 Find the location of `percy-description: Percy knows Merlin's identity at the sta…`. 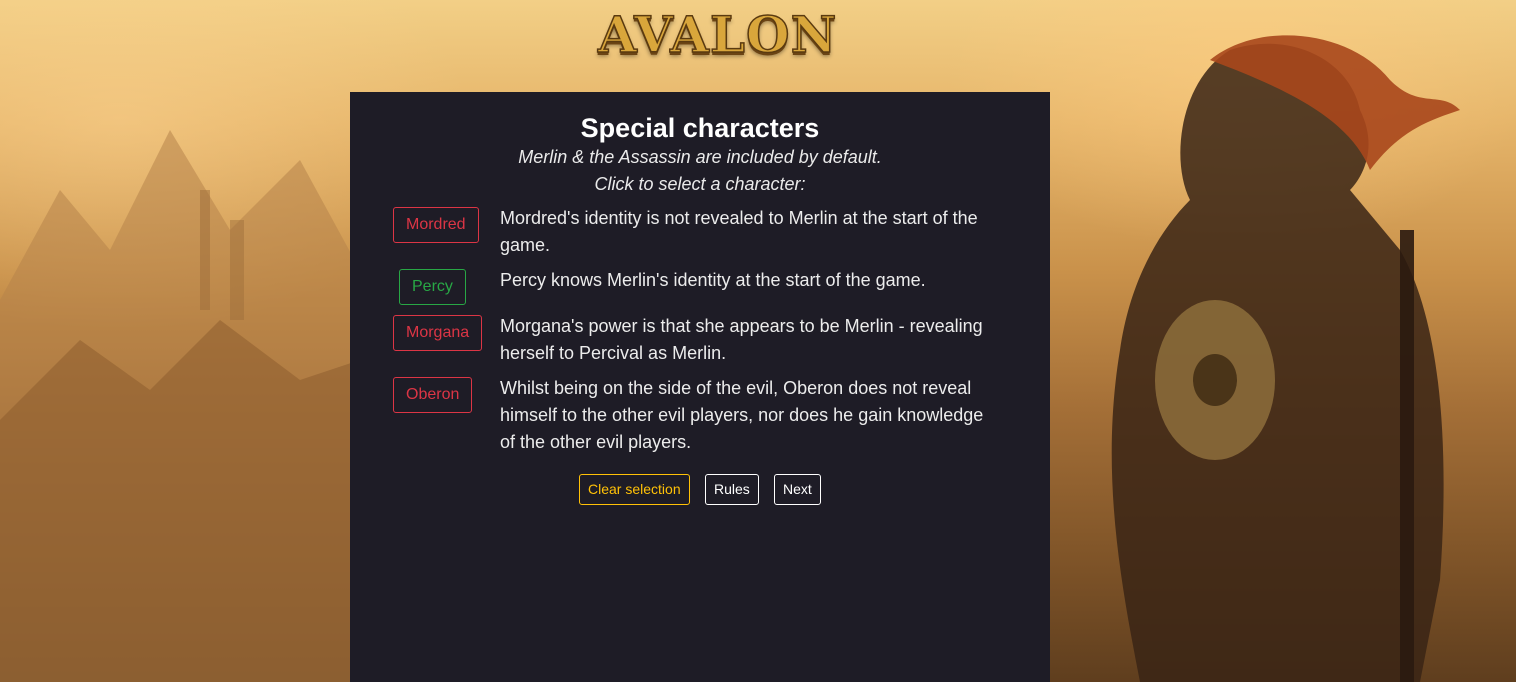

percy-description: Percy knows Merlin's identity at the sta… is located at coordinates (713, 280).